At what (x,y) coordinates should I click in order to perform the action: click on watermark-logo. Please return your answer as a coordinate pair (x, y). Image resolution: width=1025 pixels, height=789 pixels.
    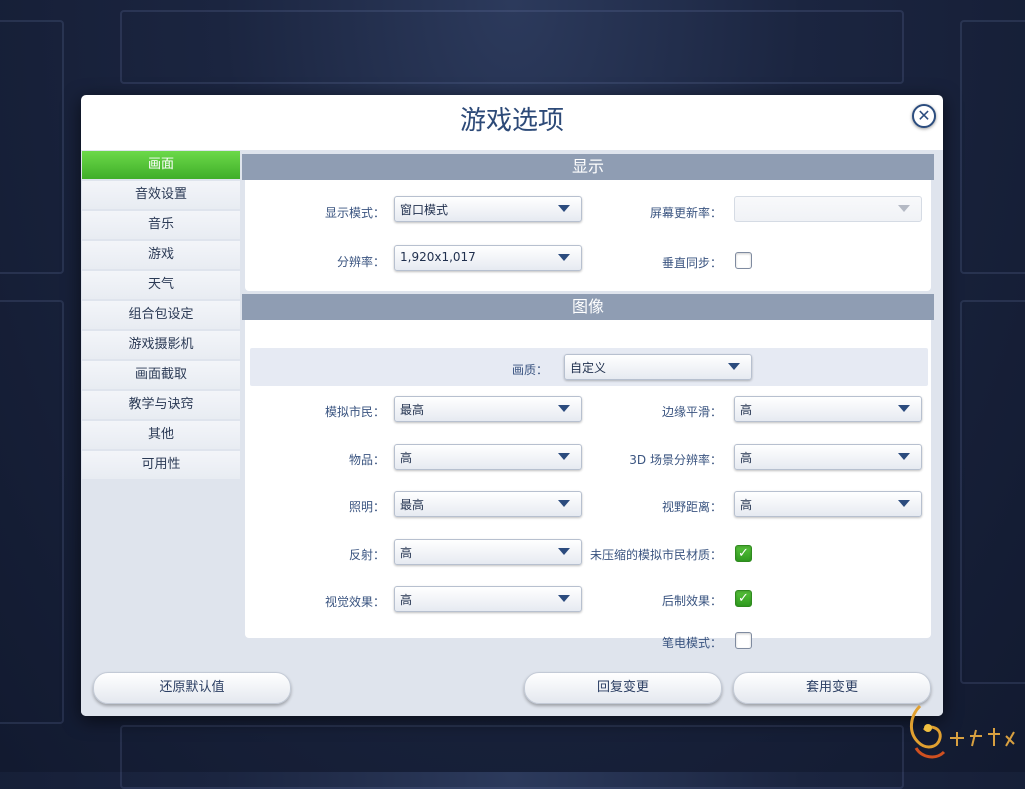
    Looking at the image, I should click on (962, 731).